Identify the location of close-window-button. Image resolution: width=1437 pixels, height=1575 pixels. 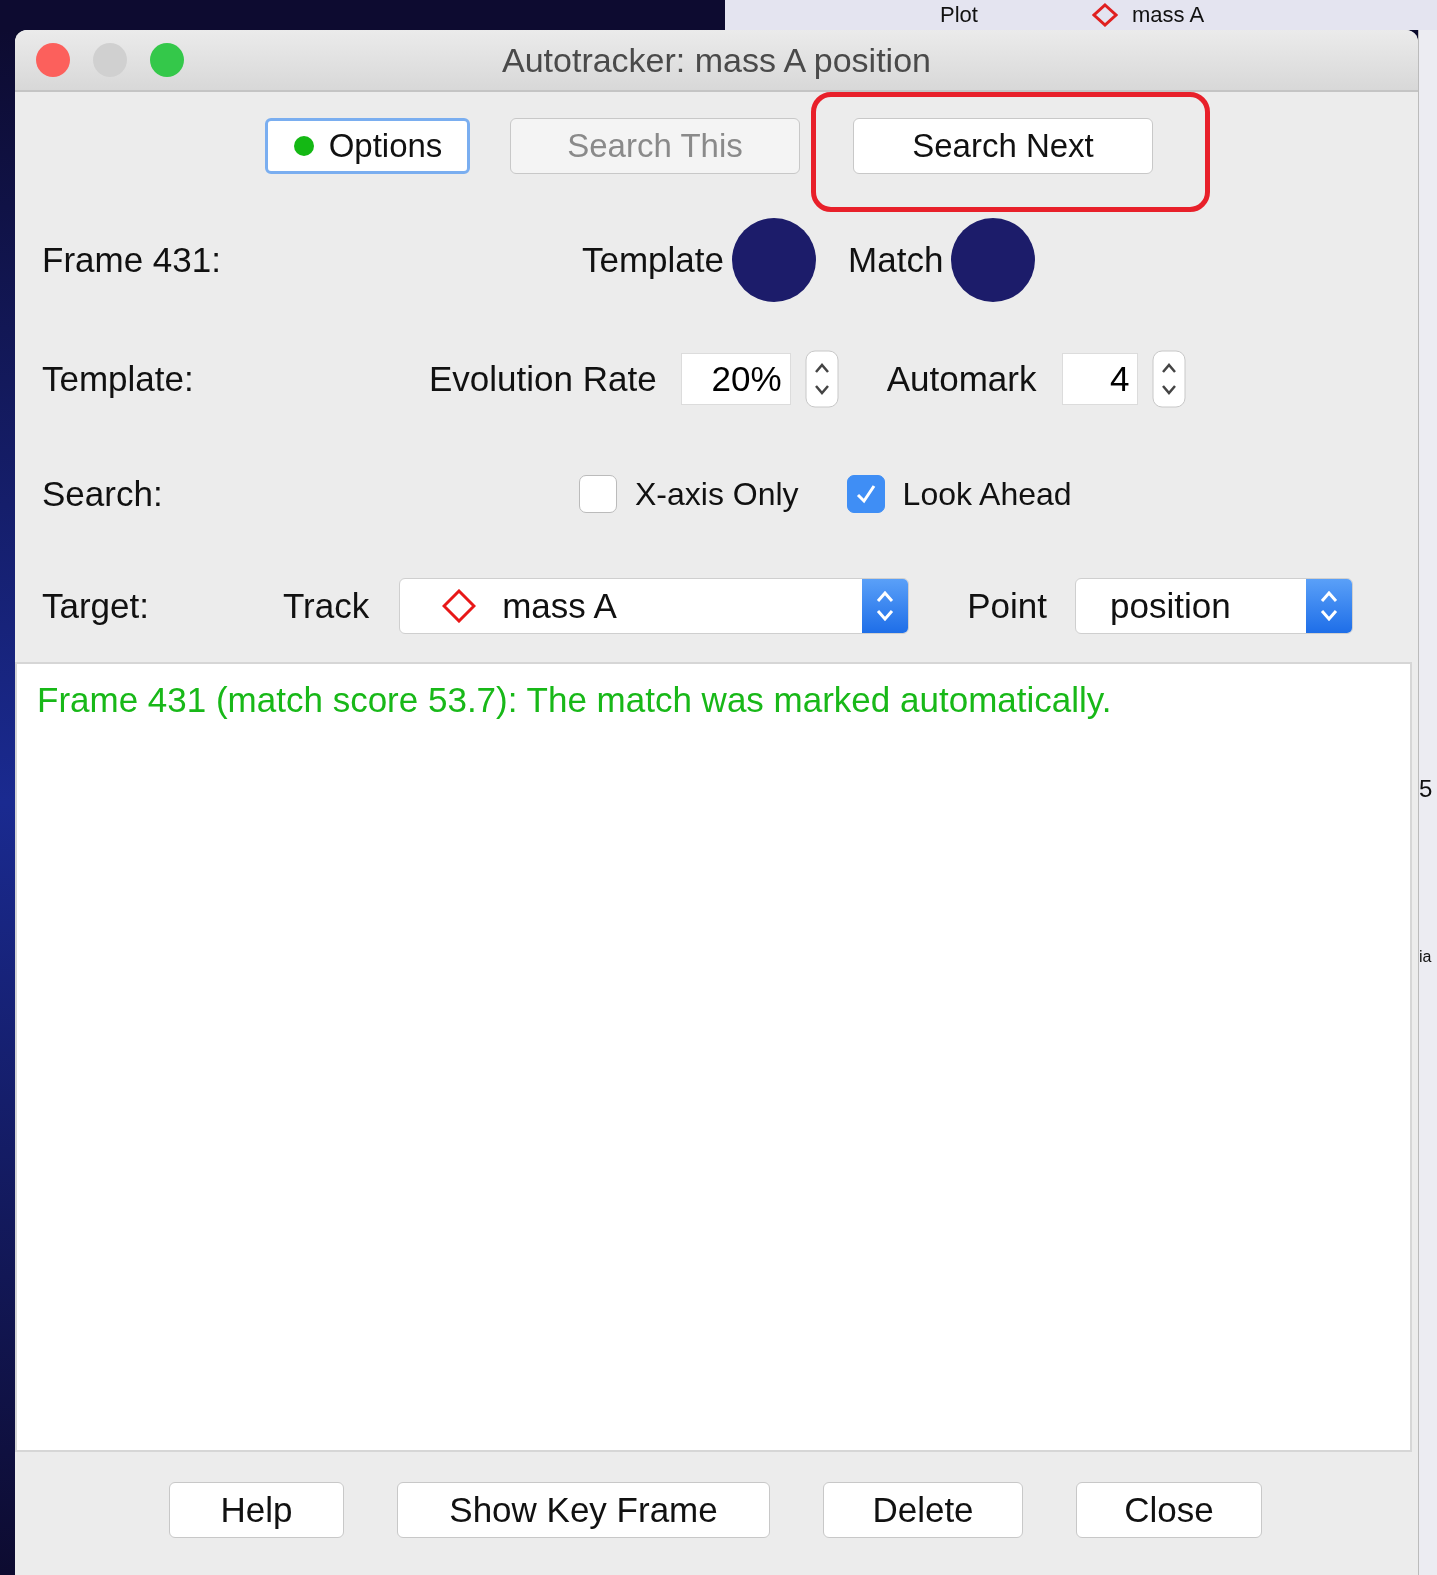
(53, 60).